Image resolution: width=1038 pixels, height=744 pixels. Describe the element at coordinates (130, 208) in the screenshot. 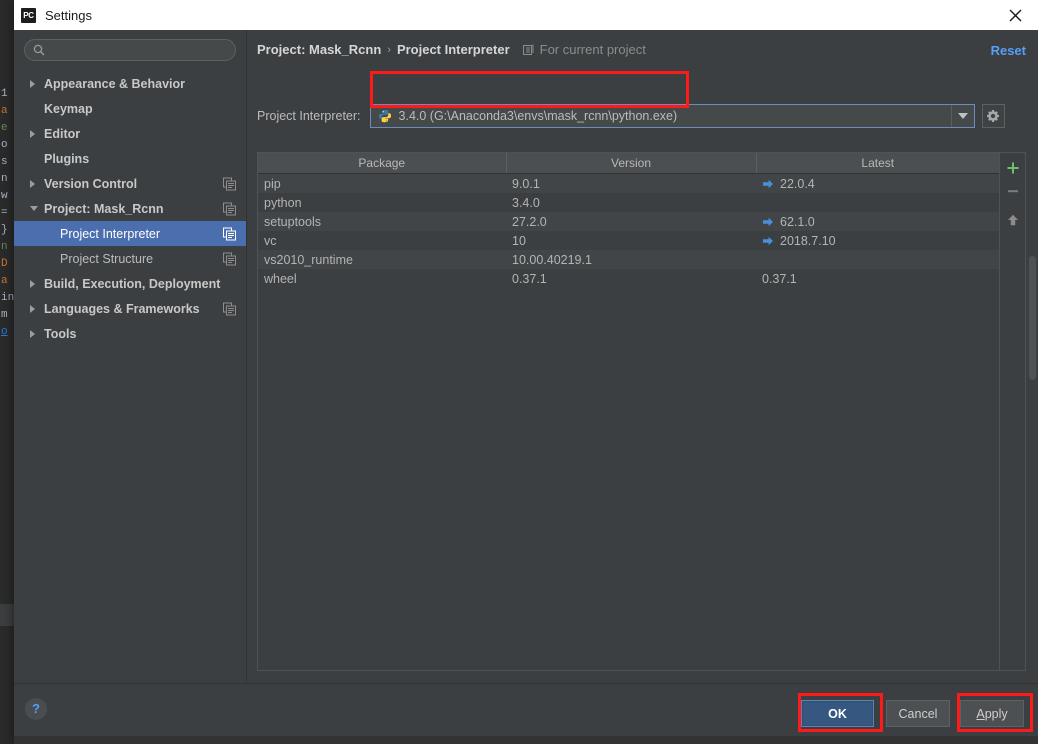

I see `sidebar-item-project-mask-rcnn: Project: Mask_Rcnn` at that location.